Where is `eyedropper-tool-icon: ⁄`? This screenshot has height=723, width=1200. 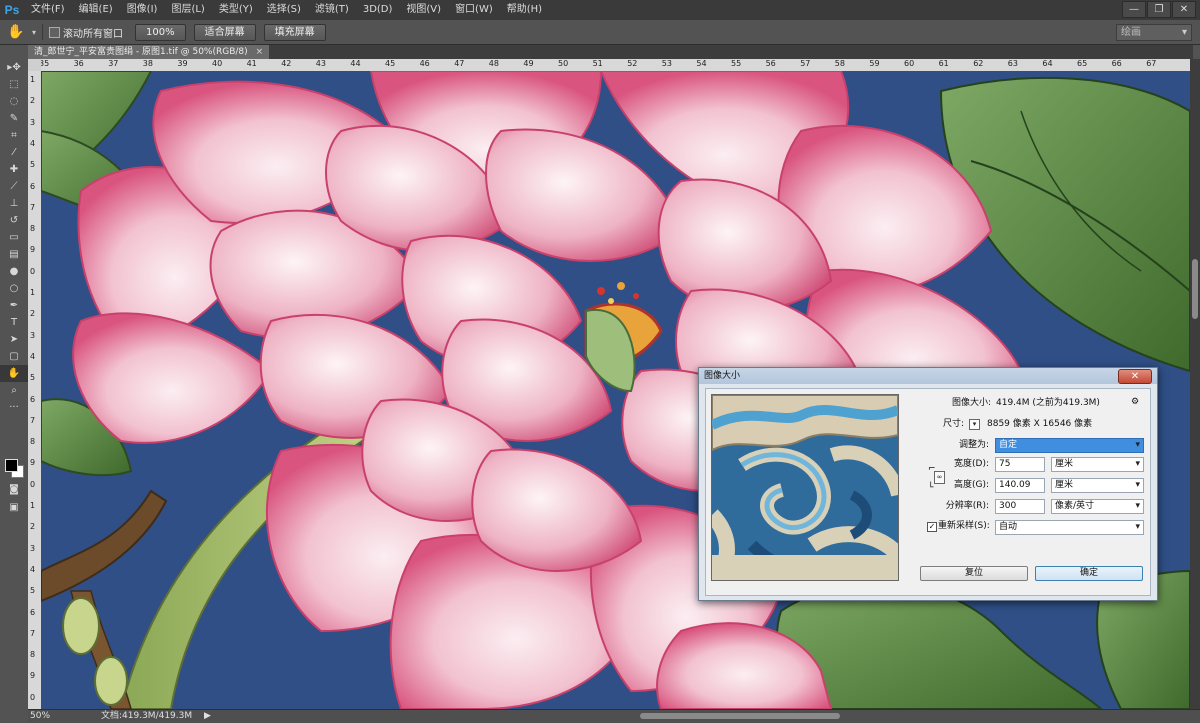
eyedropper-tool-icon: ⁄ is located at coordinates (14, 152).